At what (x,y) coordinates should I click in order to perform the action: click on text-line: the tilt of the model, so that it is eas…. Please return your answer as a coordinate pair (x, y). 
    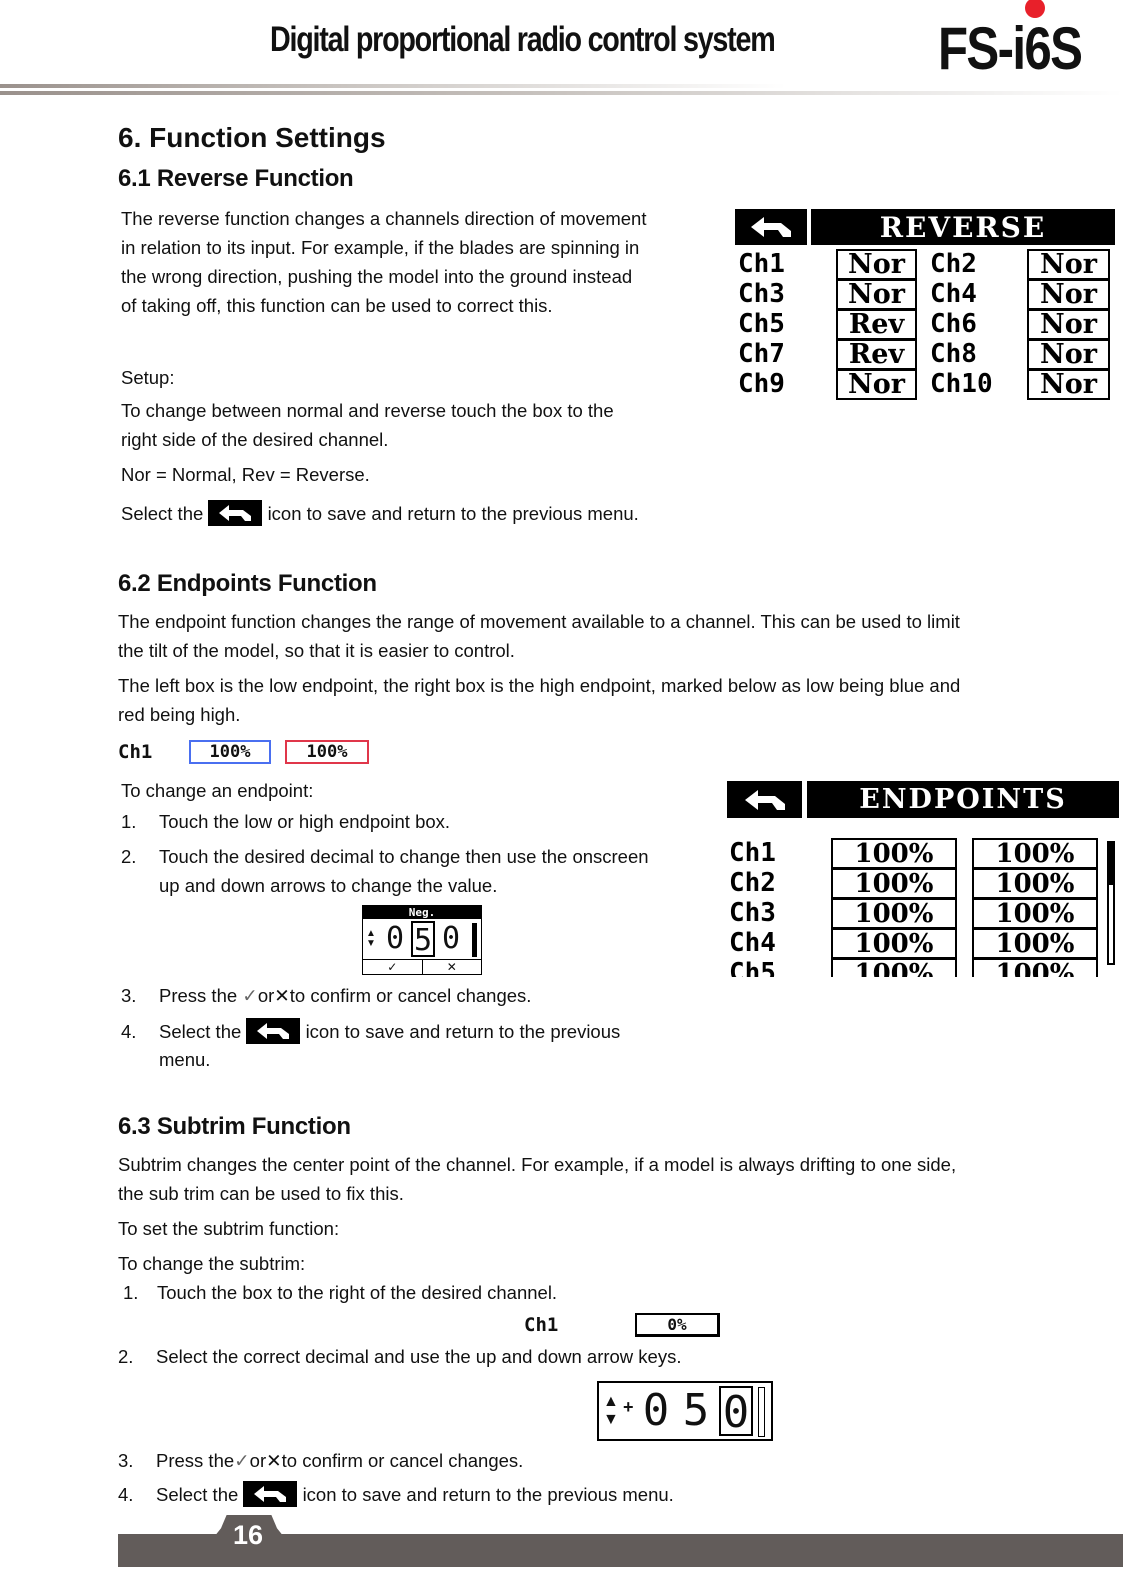
    Looking at the image, I should click on (316, 650).